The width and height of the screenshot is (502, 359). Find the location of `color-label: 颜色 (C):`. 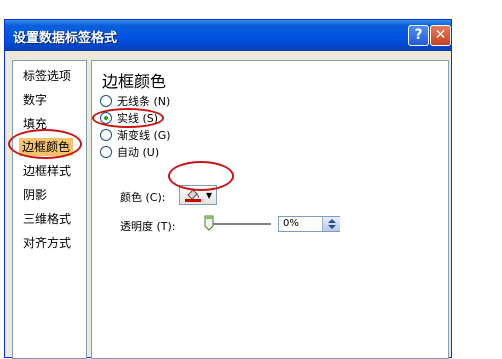

color-label: 颜色 (C): is located at coordinates (143, 197).